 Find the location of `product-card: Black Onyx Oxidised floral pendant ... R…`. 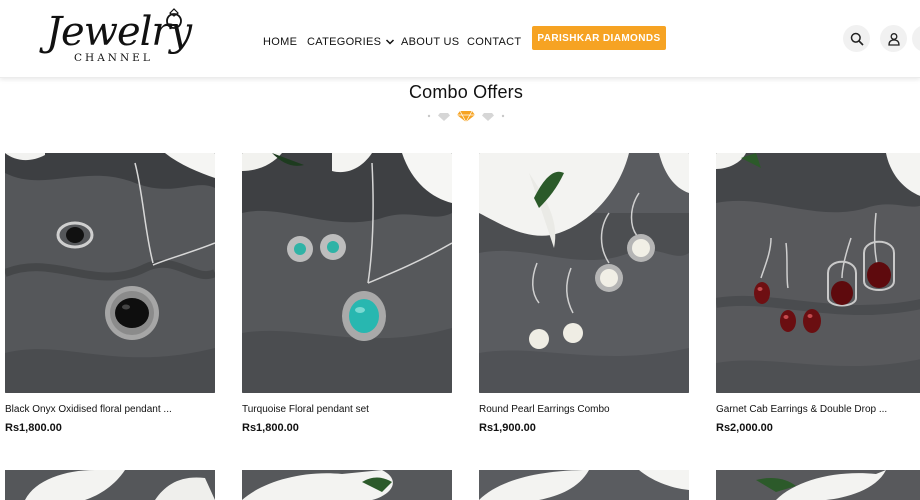

product-card: Black Onyx Oxidised floral pendant ... R… is located at coordinates (112, 294).